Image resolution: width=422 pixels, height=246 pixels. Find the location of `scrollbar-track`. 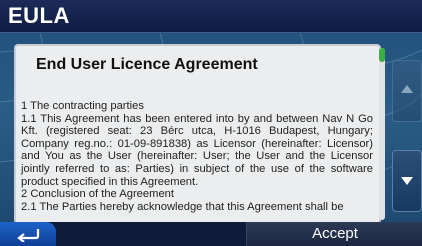

scrollbar-track is located at coordinates (382, 134).